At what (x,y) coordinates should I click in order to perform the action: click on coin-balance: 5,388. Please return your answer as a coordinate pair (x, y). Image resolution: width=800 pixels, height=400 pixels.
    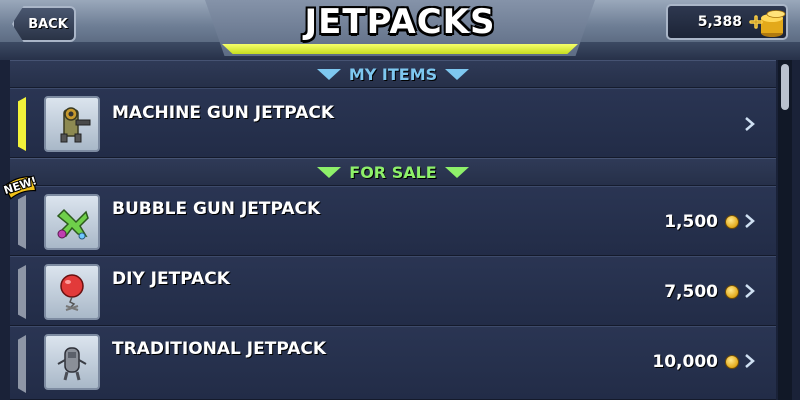
    Looking at the image, I should click on (727, 22).